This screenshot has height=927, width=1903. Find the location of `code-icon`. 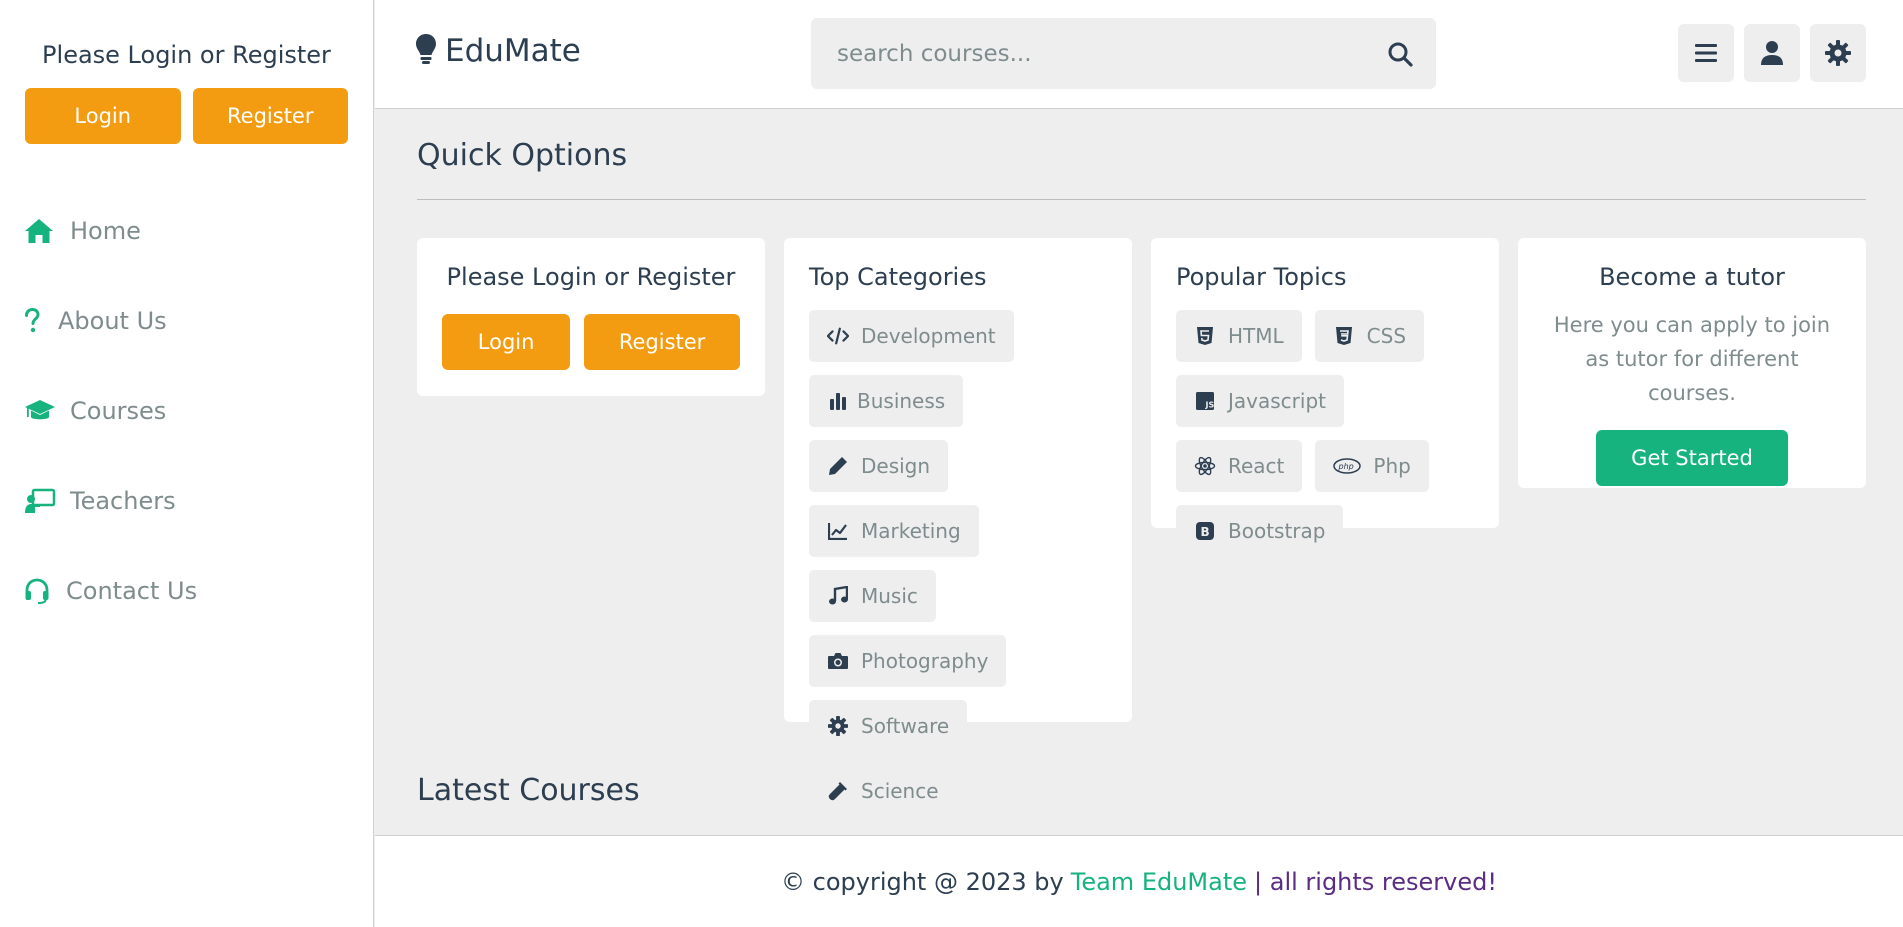

code-icon is located at coordinates (838, 336).